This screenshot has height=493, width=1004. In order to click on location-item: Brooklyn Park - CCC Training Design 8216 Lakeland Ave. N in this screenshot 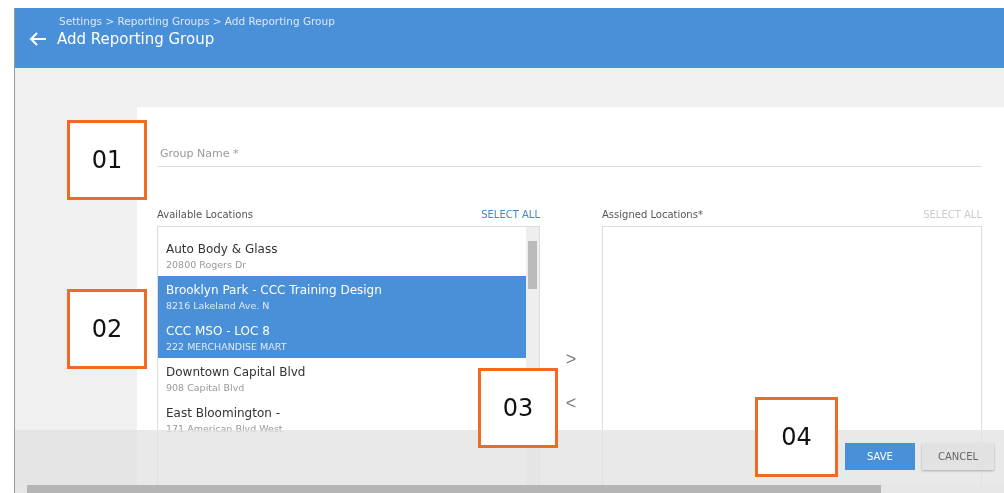, I will do `click(342, 296)`.